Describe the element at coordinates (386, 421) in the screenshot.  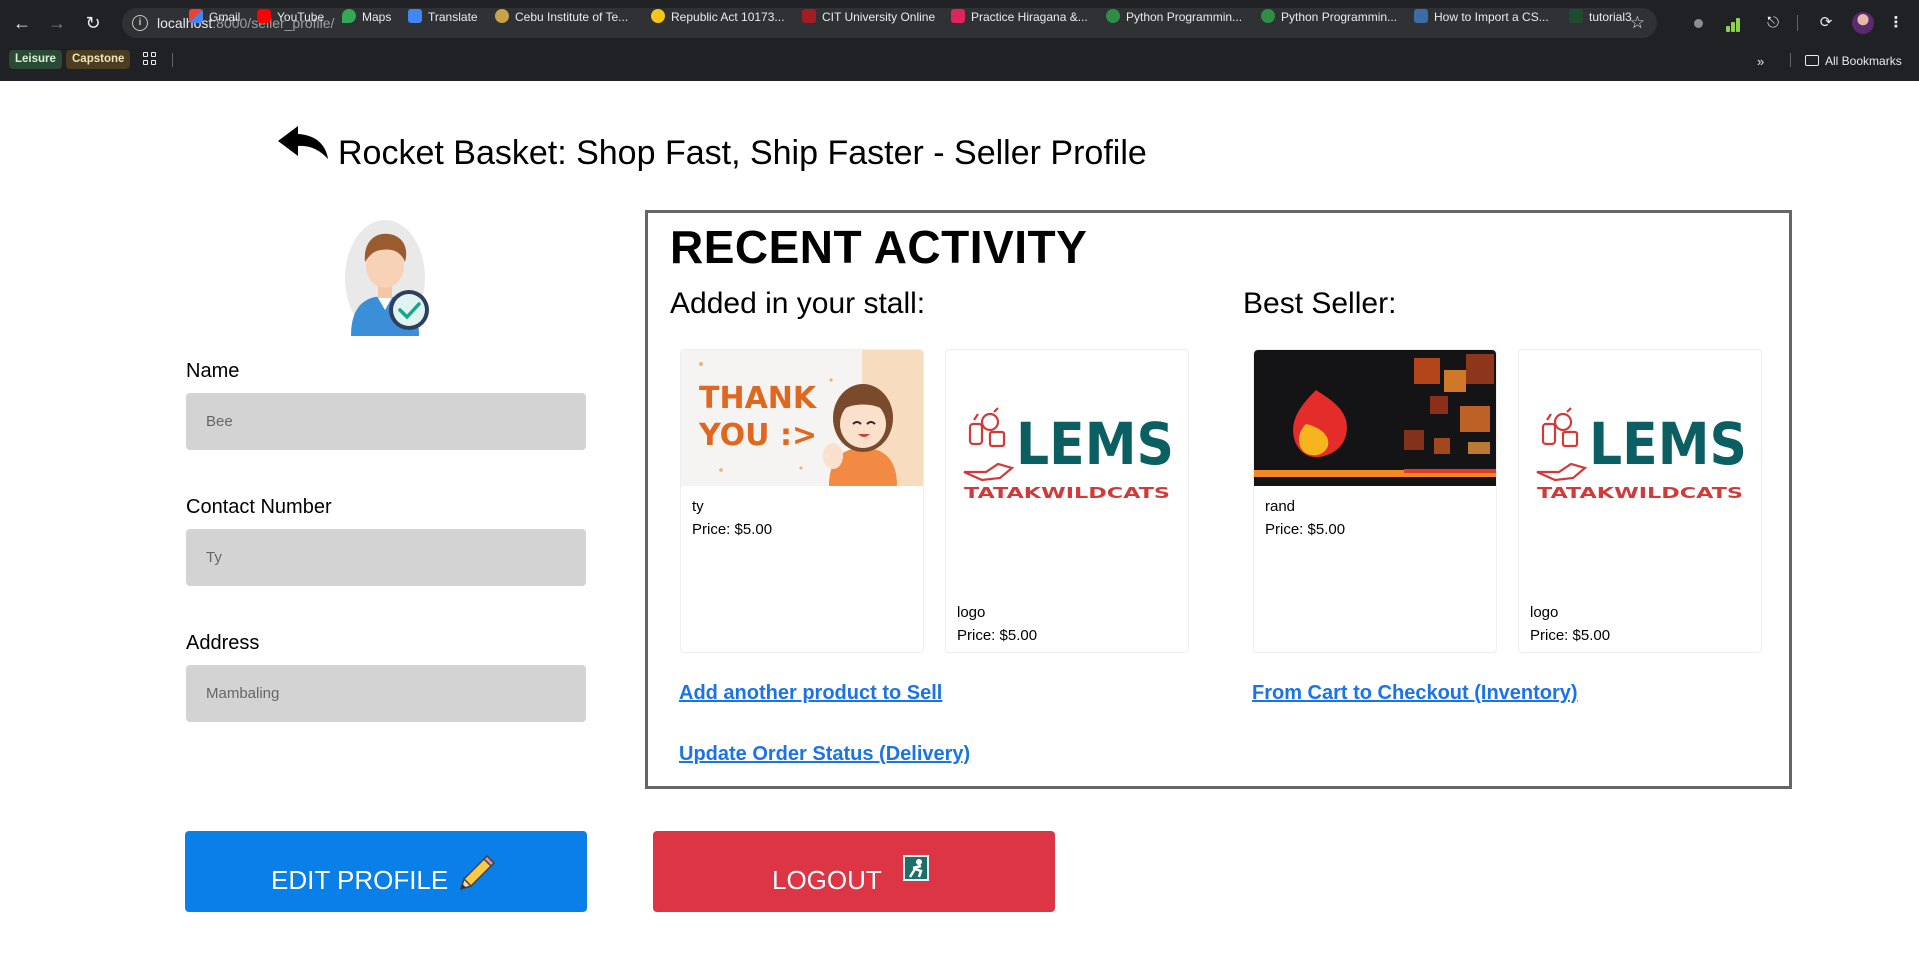
I see `name-field` at that location.